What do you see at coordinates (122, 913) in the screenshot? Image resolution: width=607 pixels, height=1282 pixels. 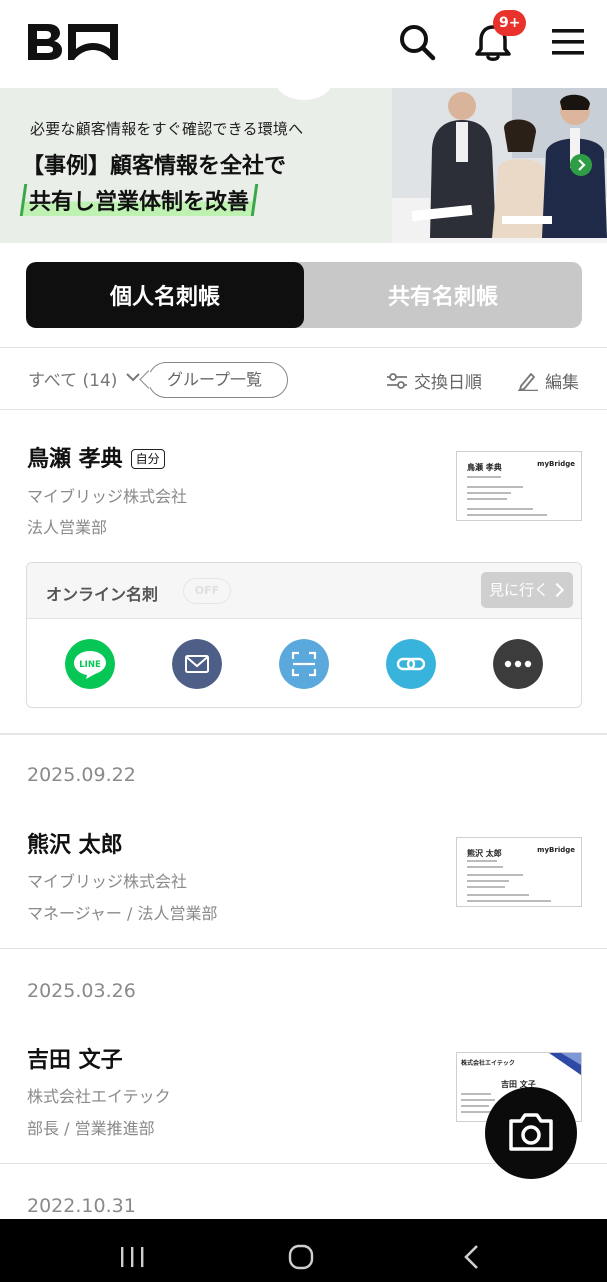 I see `contact-role: マネージャー / 法人営業部` at bounding box center [122, 913].